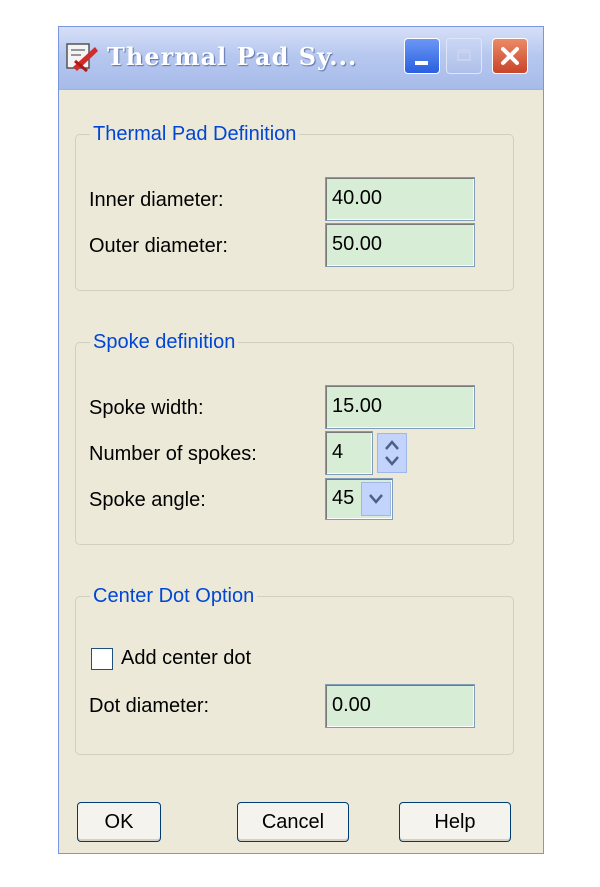 The height and width of the screenshot is (887, 600). Describe the element at coordinates (293, 822) in the screenshot. I see `cancel-button: Cancel` at that location.